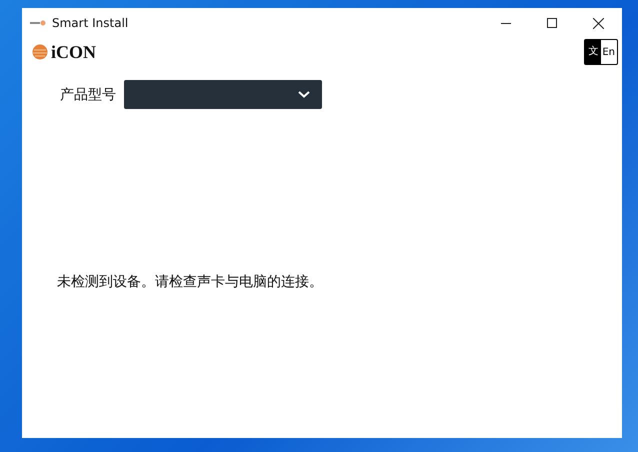 This screenshot has width=638, height=452. What do you see at coordinates (90, 23) in the screenshot?
I see `window-title: Smart Install` at bounding box center [90, 23].